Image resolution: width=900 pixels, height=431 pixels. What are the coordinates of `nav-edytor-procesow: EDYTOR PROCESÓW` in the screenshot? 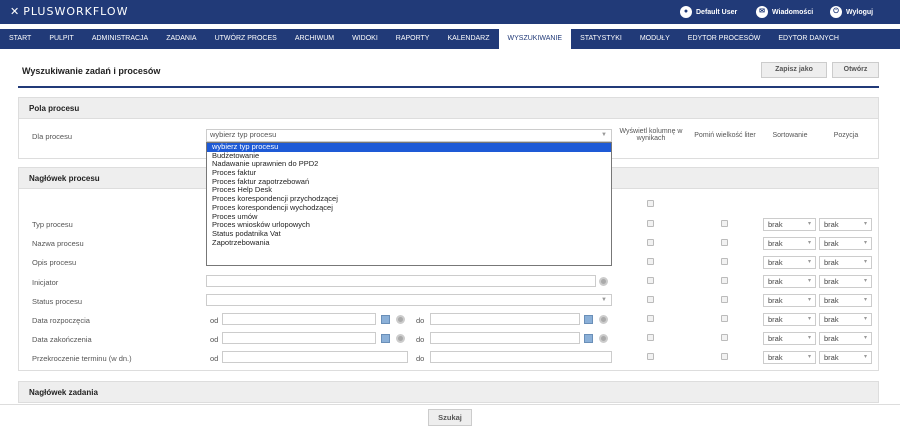 It's located at (724, 39).